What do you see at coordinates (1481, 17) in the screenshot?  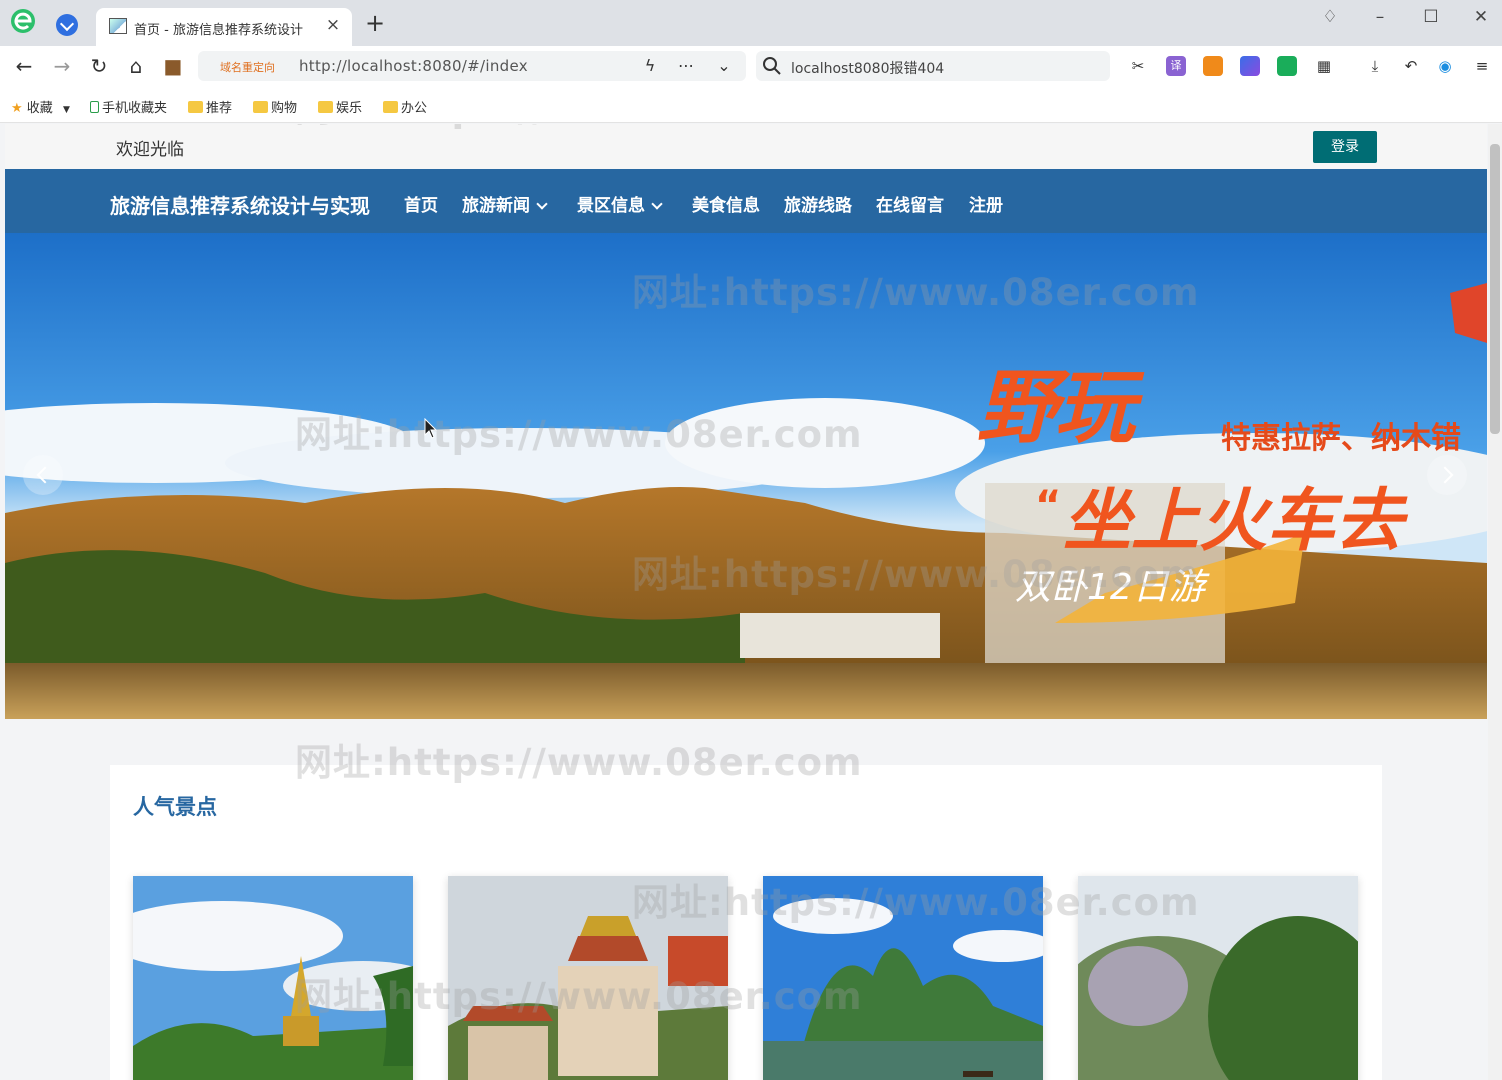 I see `close-window-icon: ✕` at bounding box center [1481, 17].